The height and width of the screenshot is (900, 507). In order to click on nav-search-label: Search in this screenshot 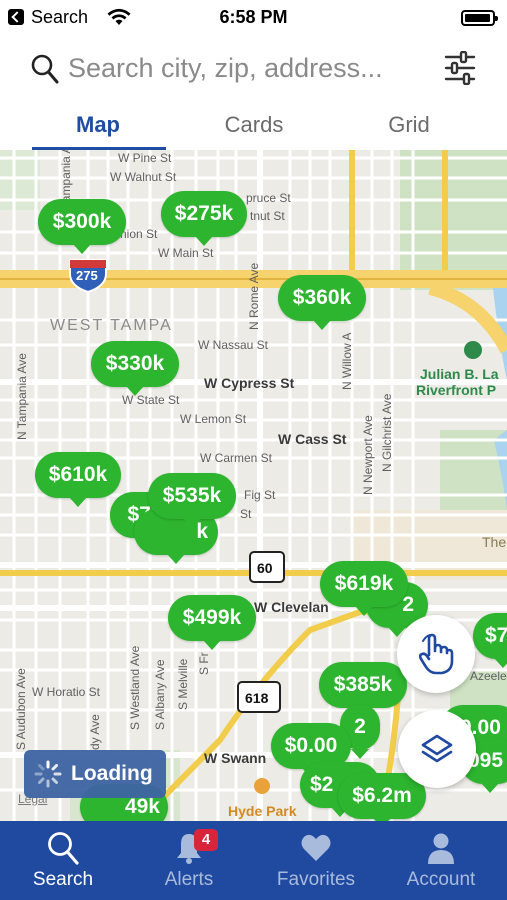, I will do `click(63, 879)`.